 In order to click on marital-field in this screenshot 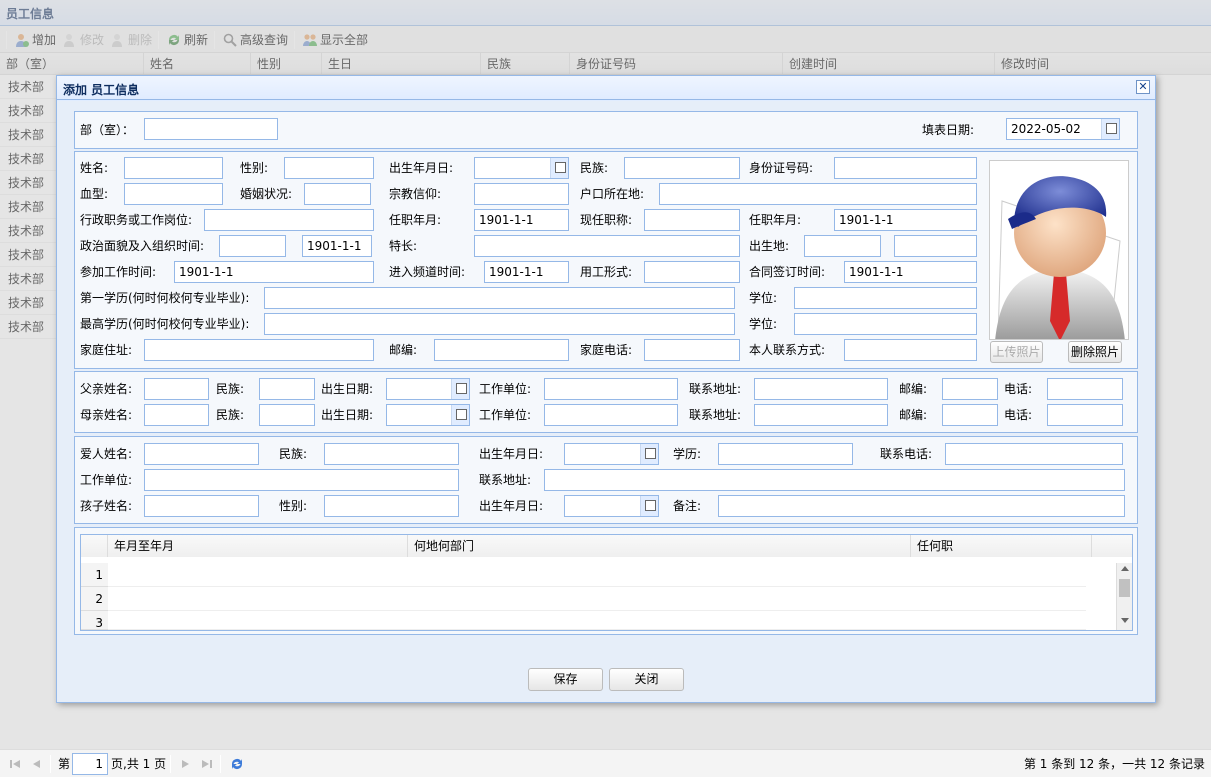, I will do `click(337, 194)`.